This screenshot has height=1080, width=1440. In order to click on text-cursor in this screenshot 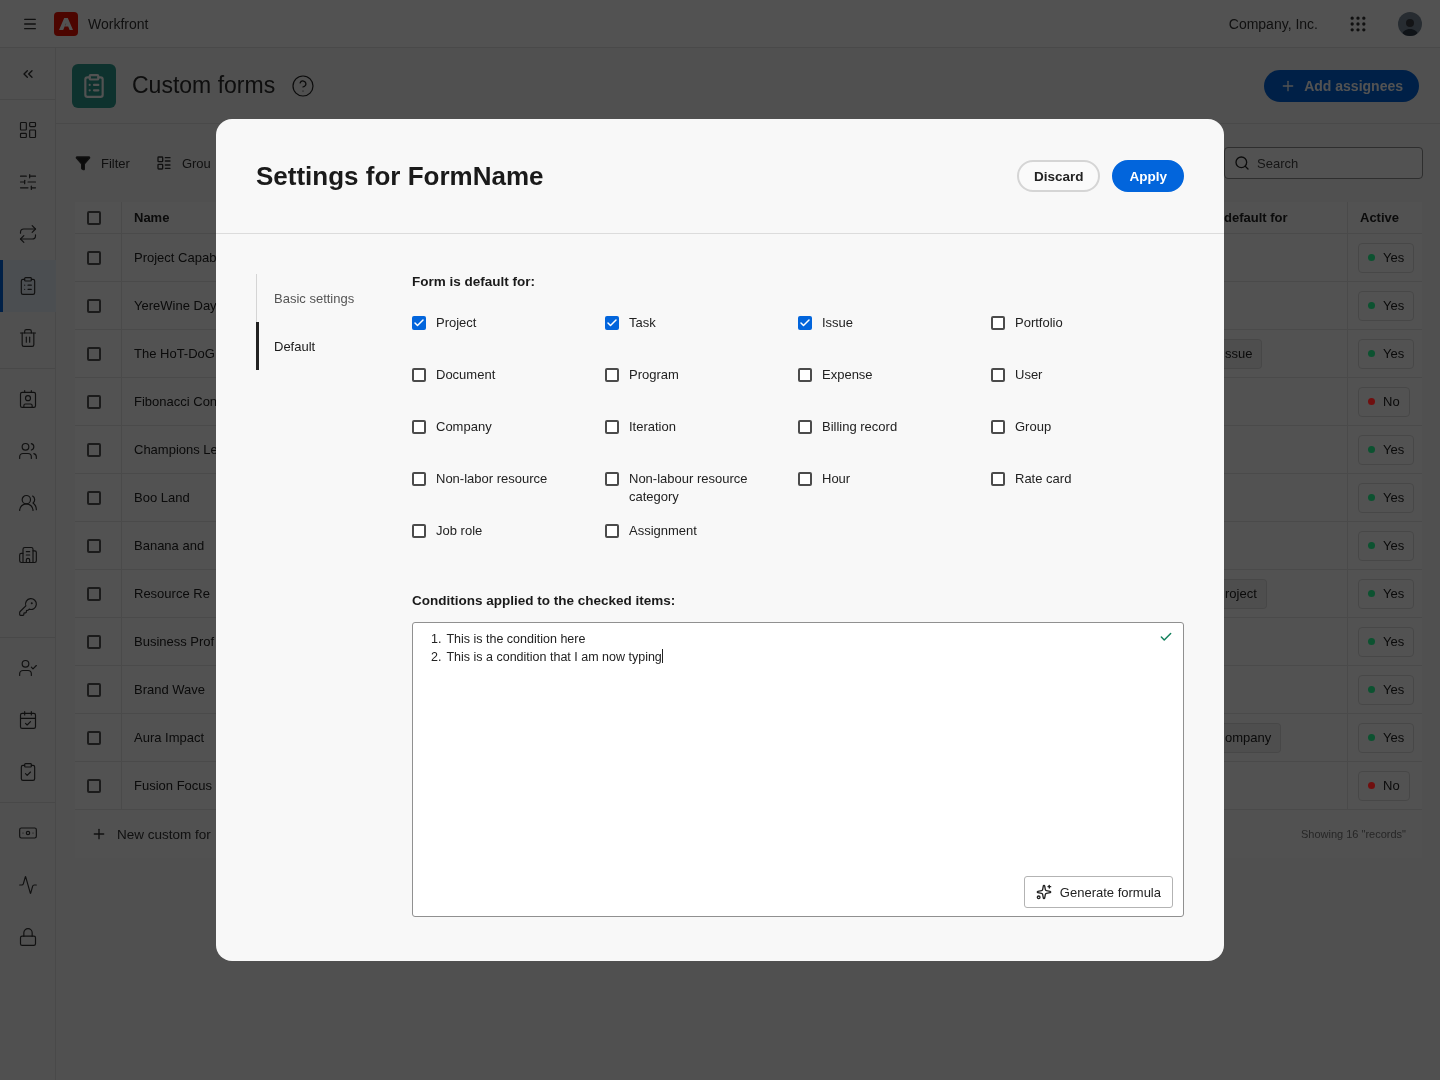, I will do `click(662, 656)`.